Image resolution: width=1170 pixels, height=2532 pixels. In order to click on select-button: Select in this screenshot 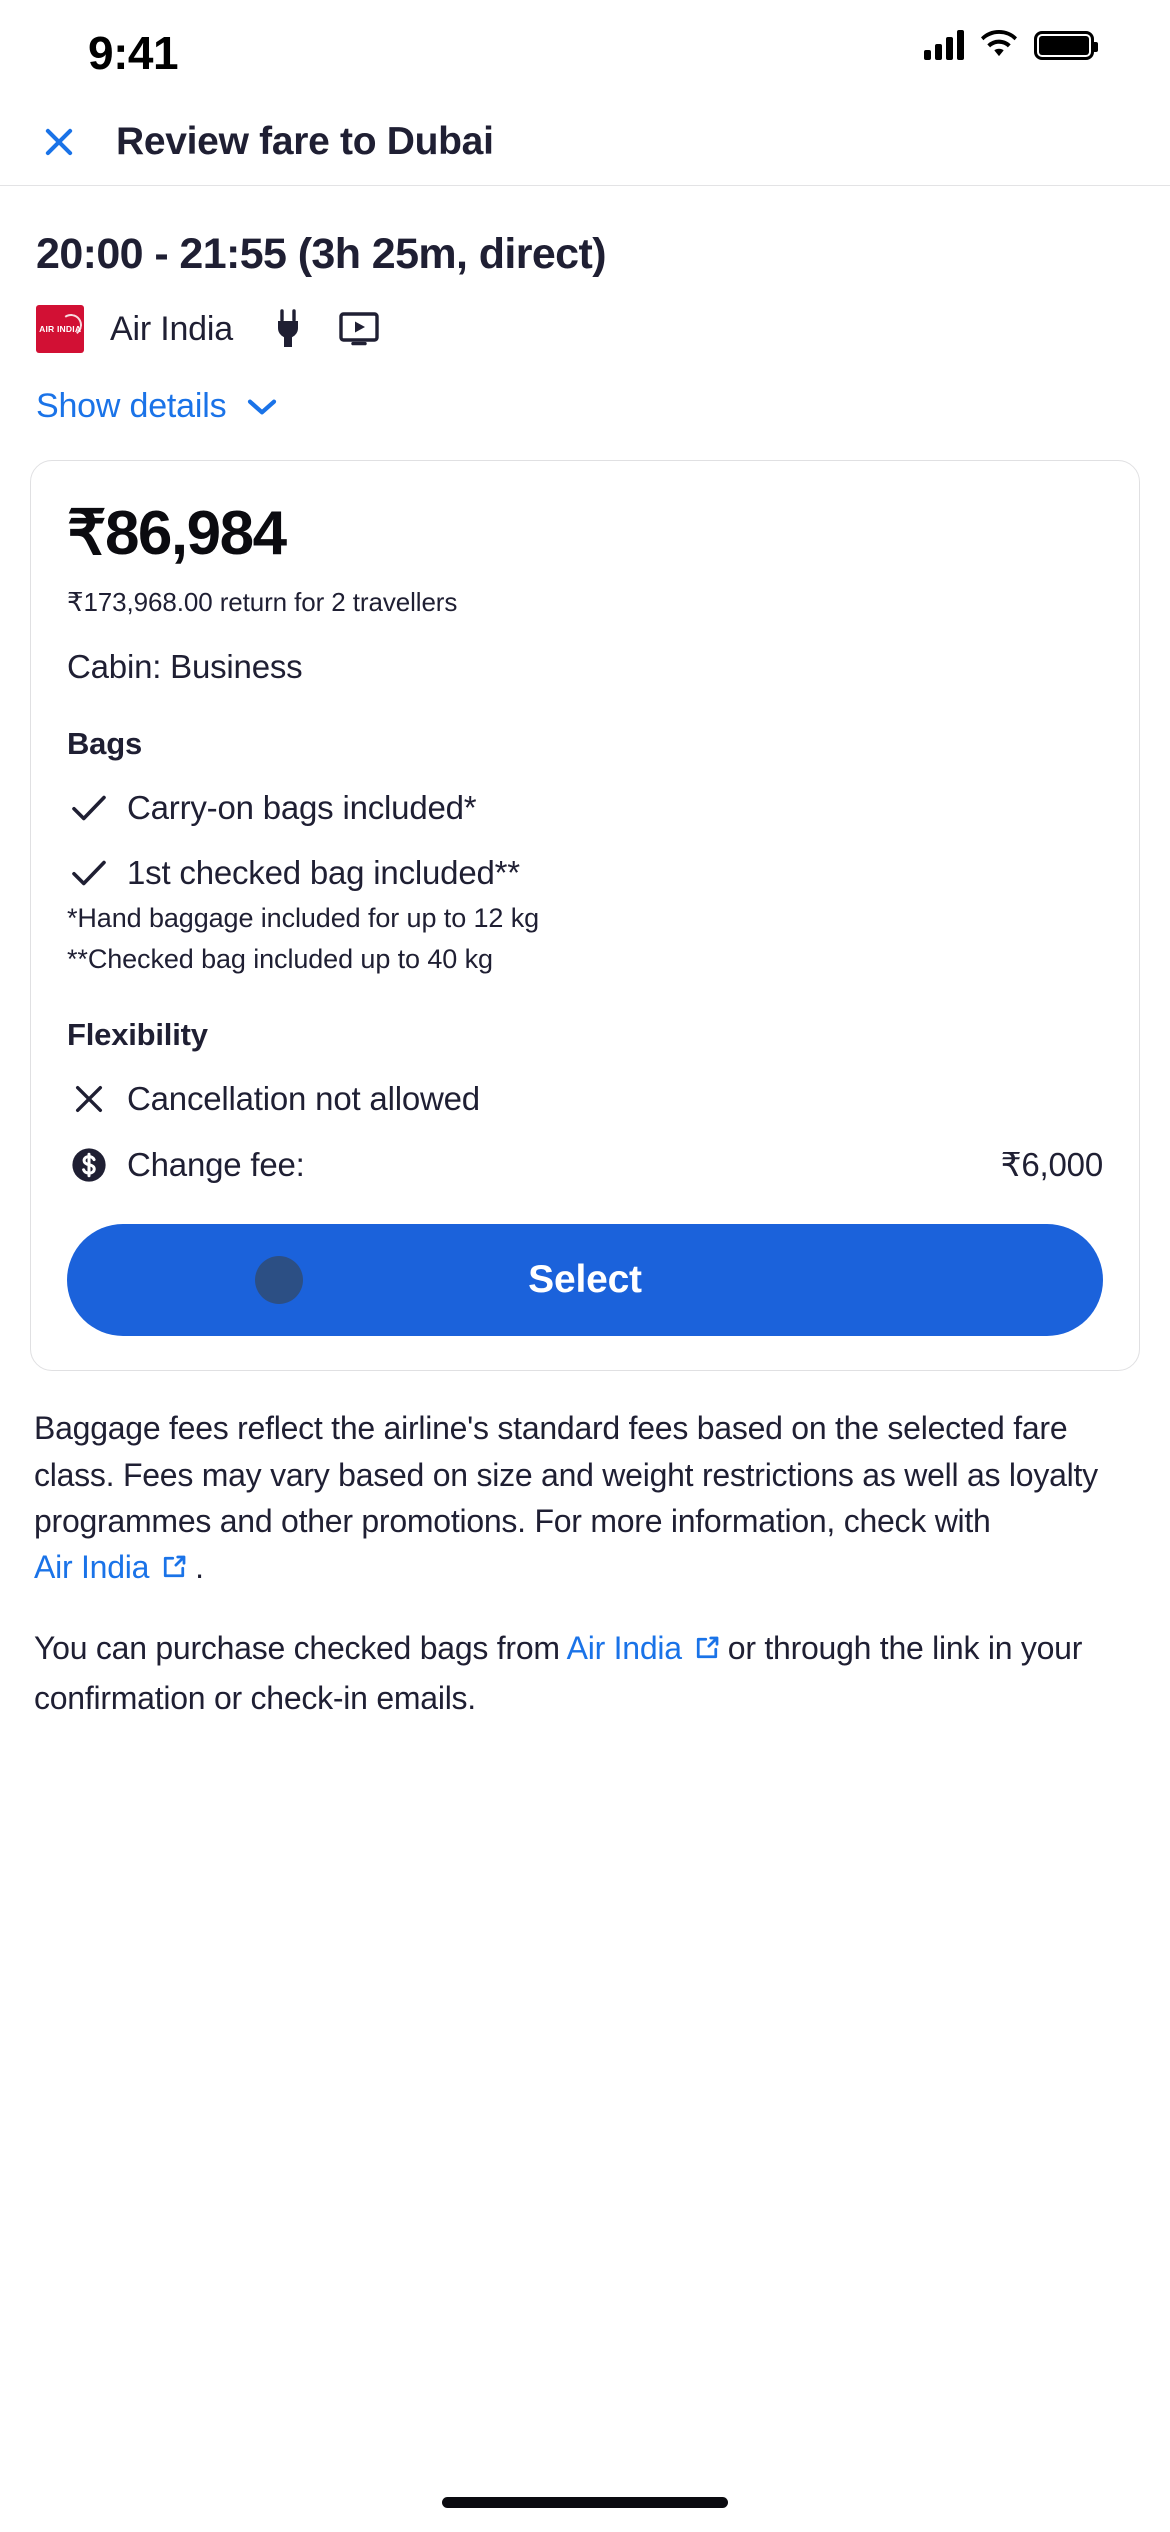, I will do `click(585, 1280)`.